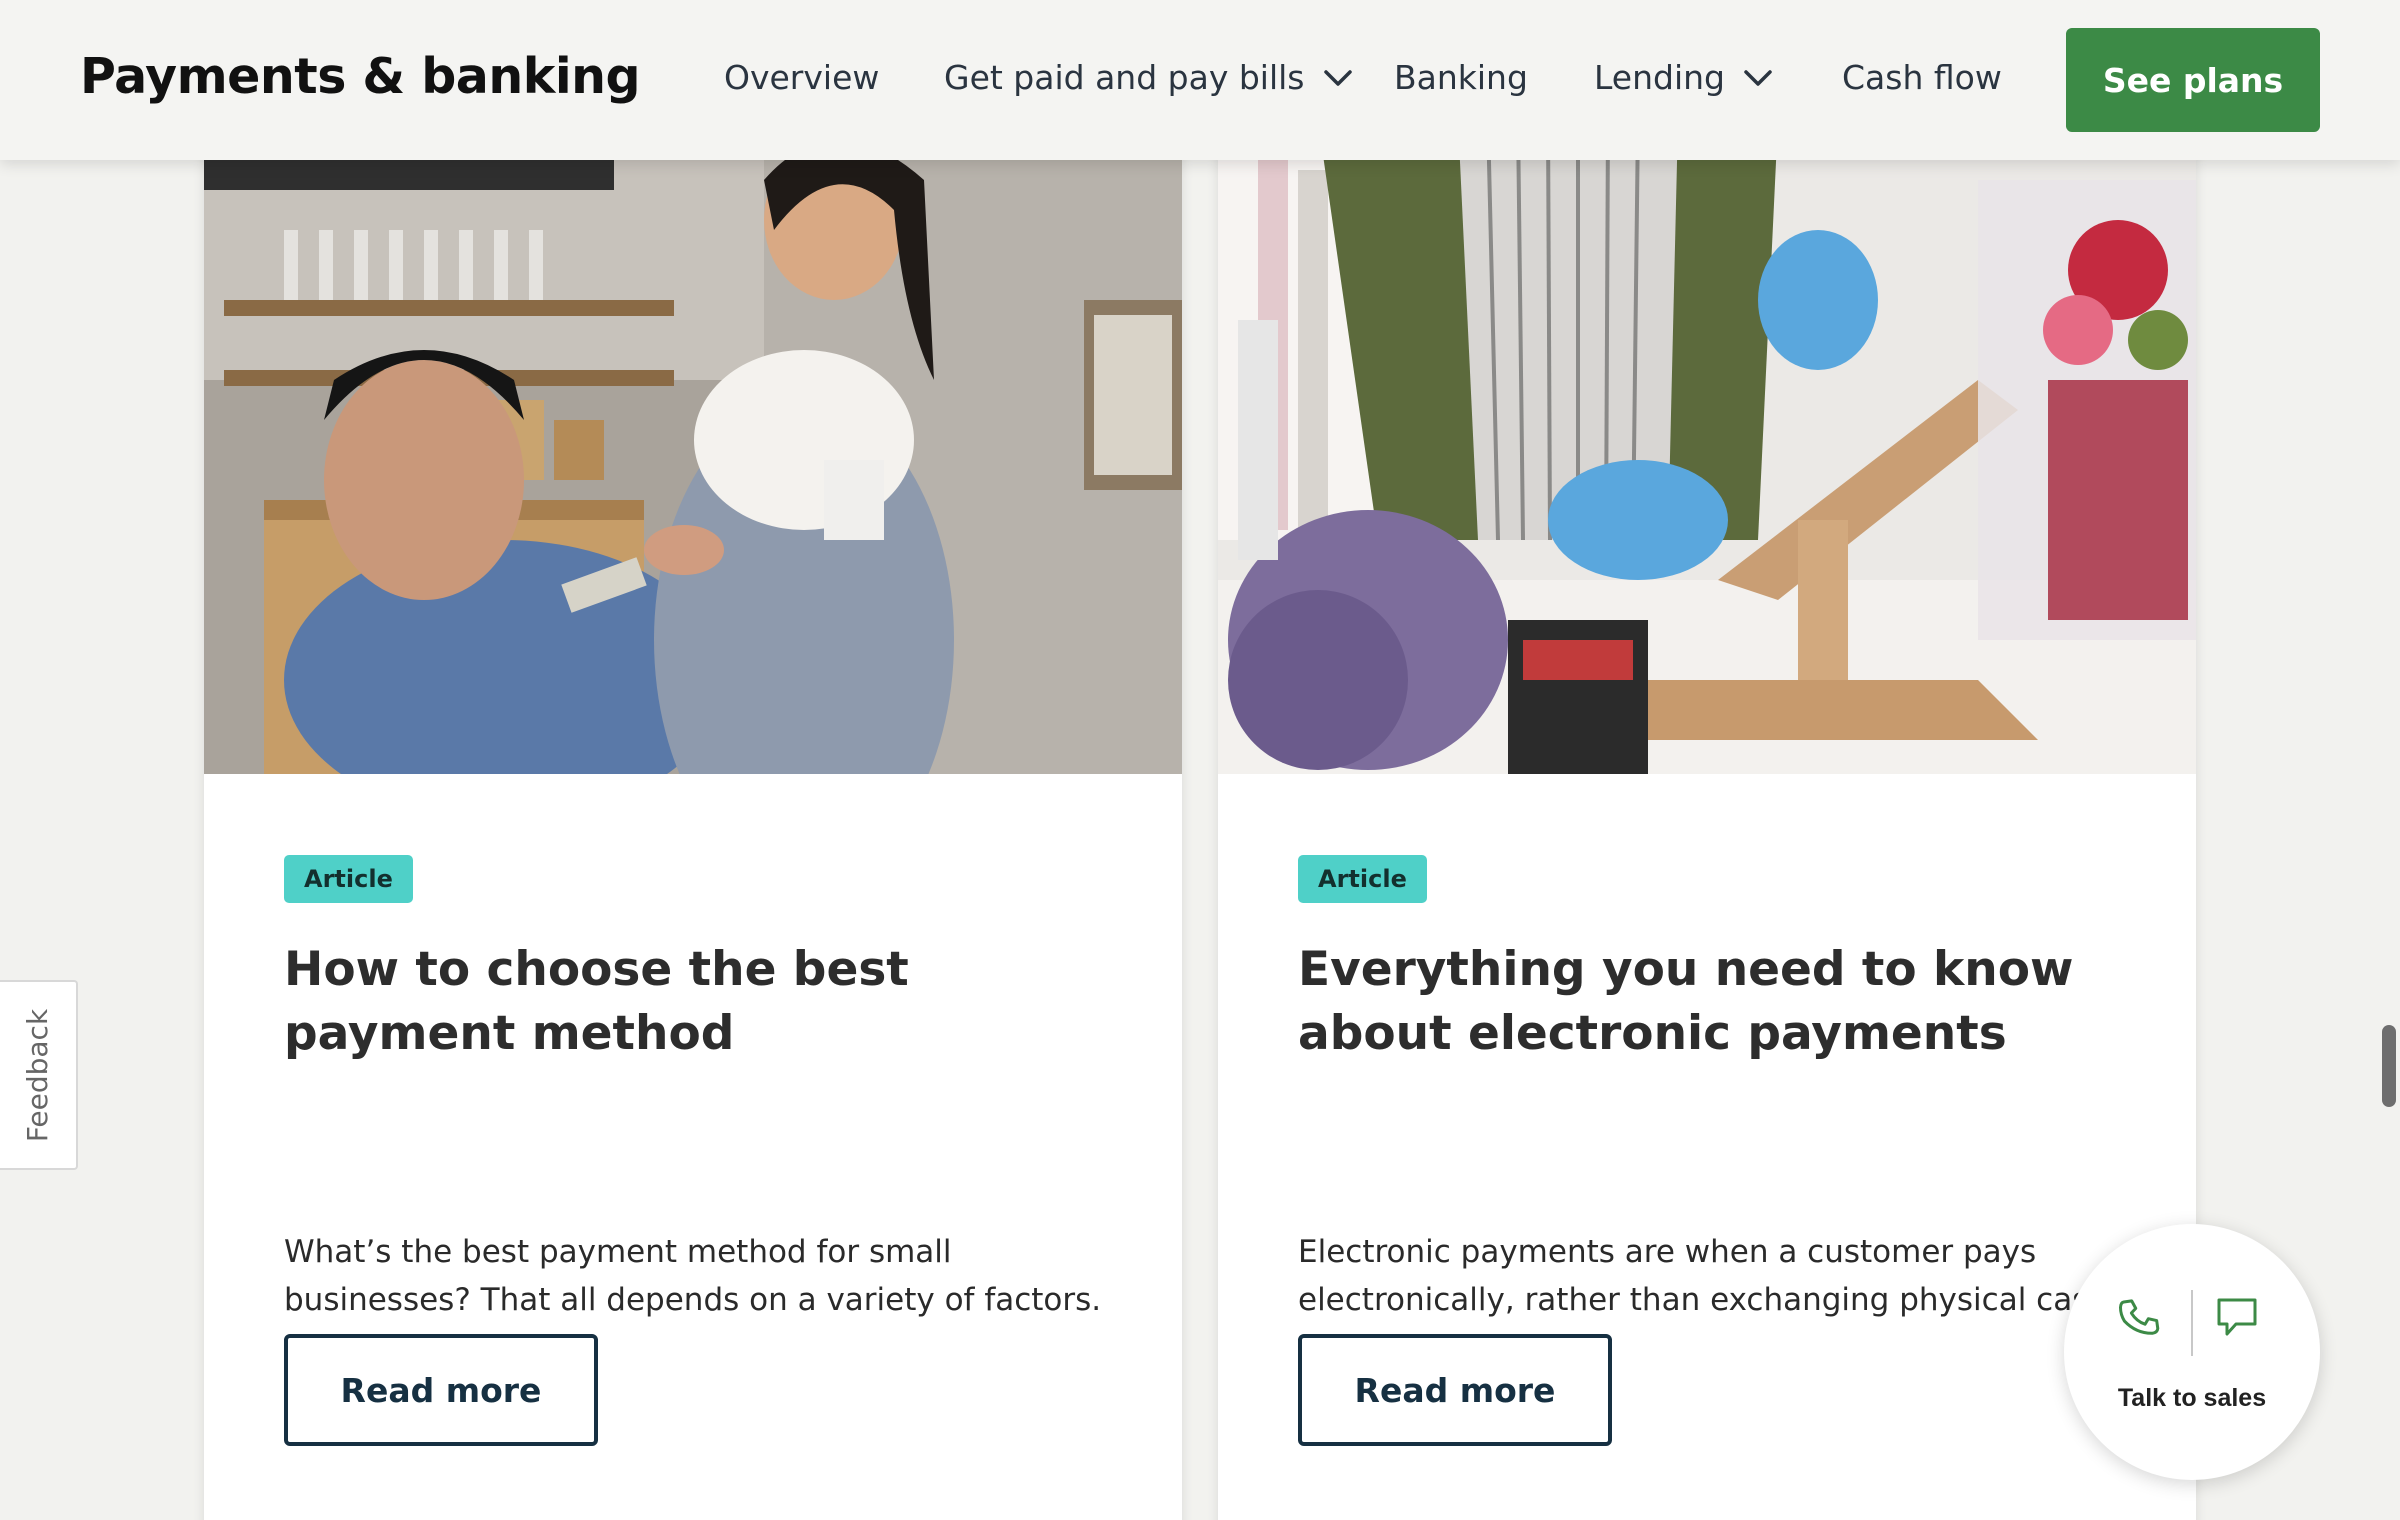 This screenshot has height=1520, width=2400. I want to click on nav-lending-label: Lending, so click(1660, 77).